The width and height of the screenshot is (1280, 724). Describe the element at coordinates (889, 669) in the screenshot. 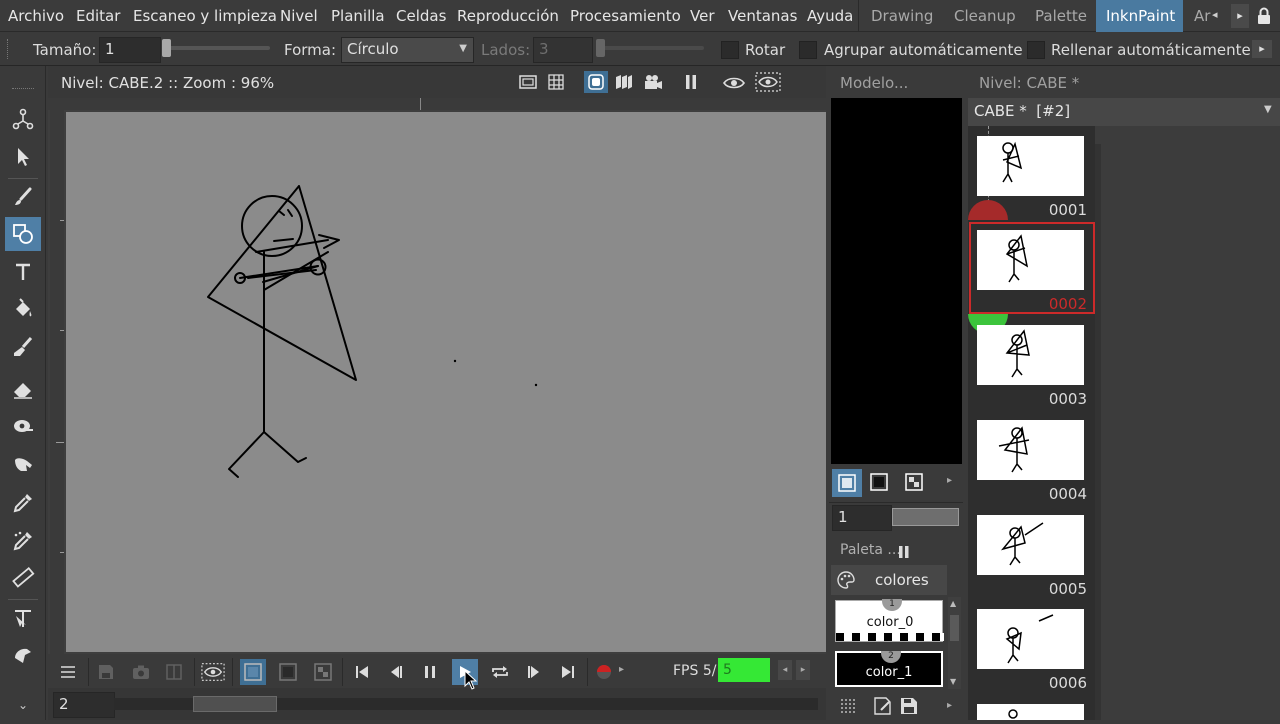

I see `palette-chip-color-1: 2 color_1` at that location.